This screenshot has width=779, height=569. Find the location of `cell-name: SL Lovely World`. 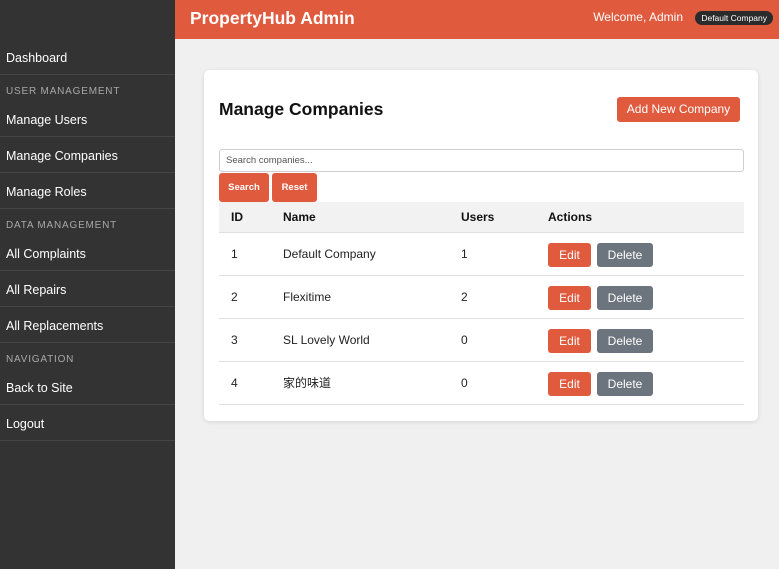

cell-name: SL Lovely World is located at coordinates (326, 340).